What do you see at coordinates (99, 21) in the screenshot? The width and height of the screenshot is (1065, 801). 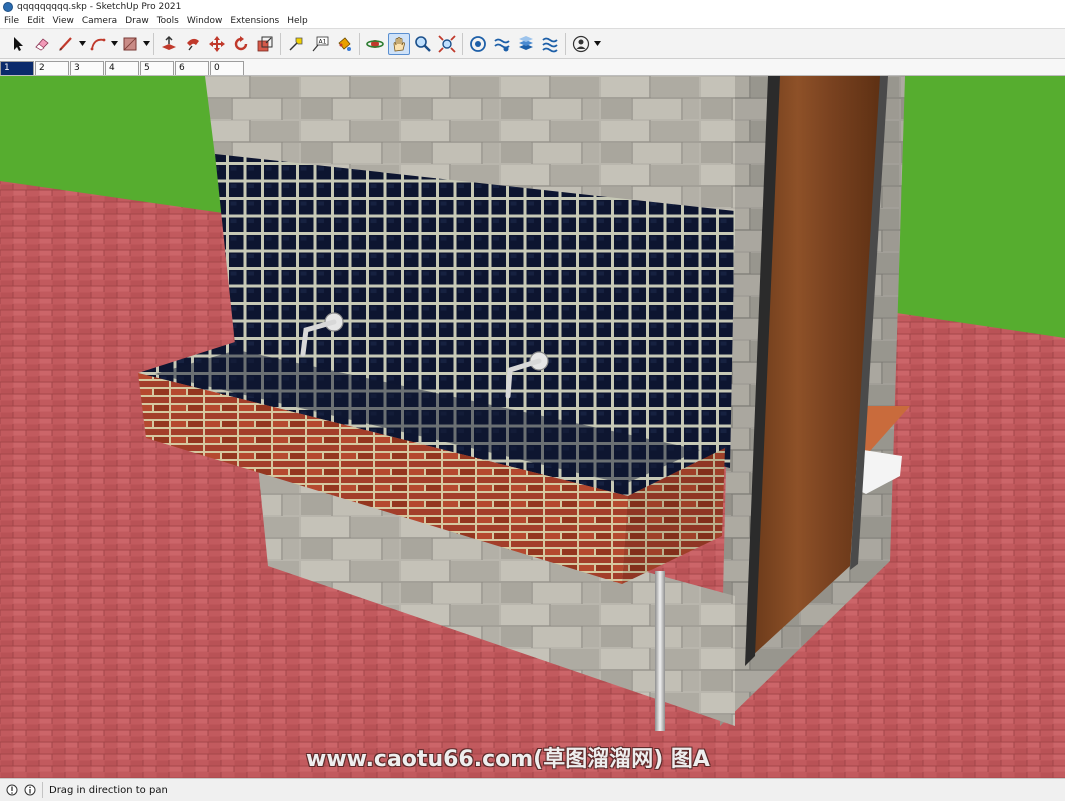 I see `menu-camera: Camera` at bounding box center [99, 21].